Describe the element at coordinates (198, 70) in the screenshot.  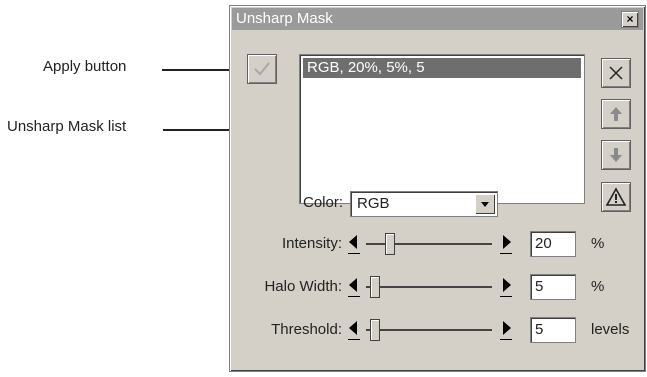
I see `apply-callout-line` at that location.